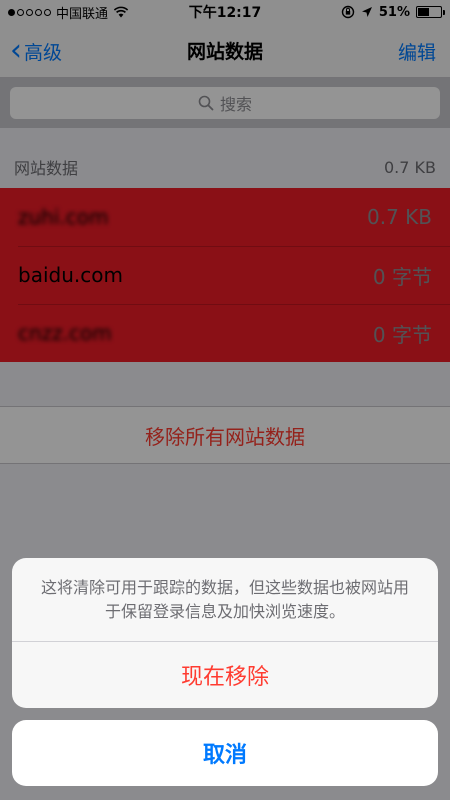 This screenshot has width=450, height=800. Describe the element at coordinates (225, 600) in the screenshot. I see `action-sheet-message: 这将清除可用于跟踪的数据，但这些数据也被网站用于保留登录信息及加快浏览速度。` at that location.